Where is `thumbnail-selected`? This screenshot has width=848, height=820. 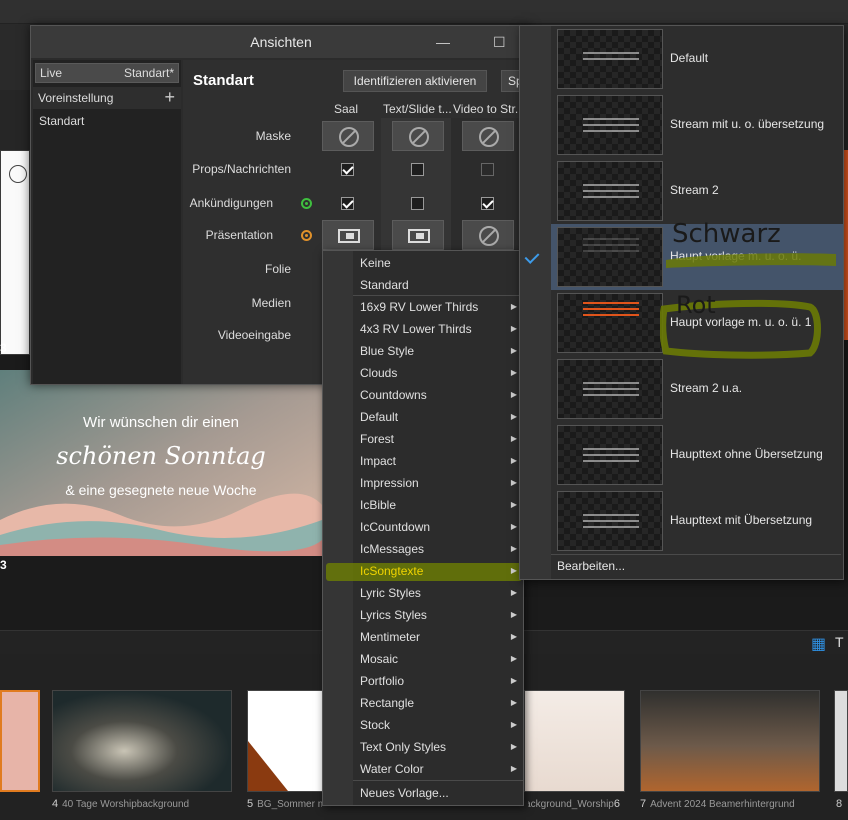
thumbnail-selected is located at coordinates (20, 741).